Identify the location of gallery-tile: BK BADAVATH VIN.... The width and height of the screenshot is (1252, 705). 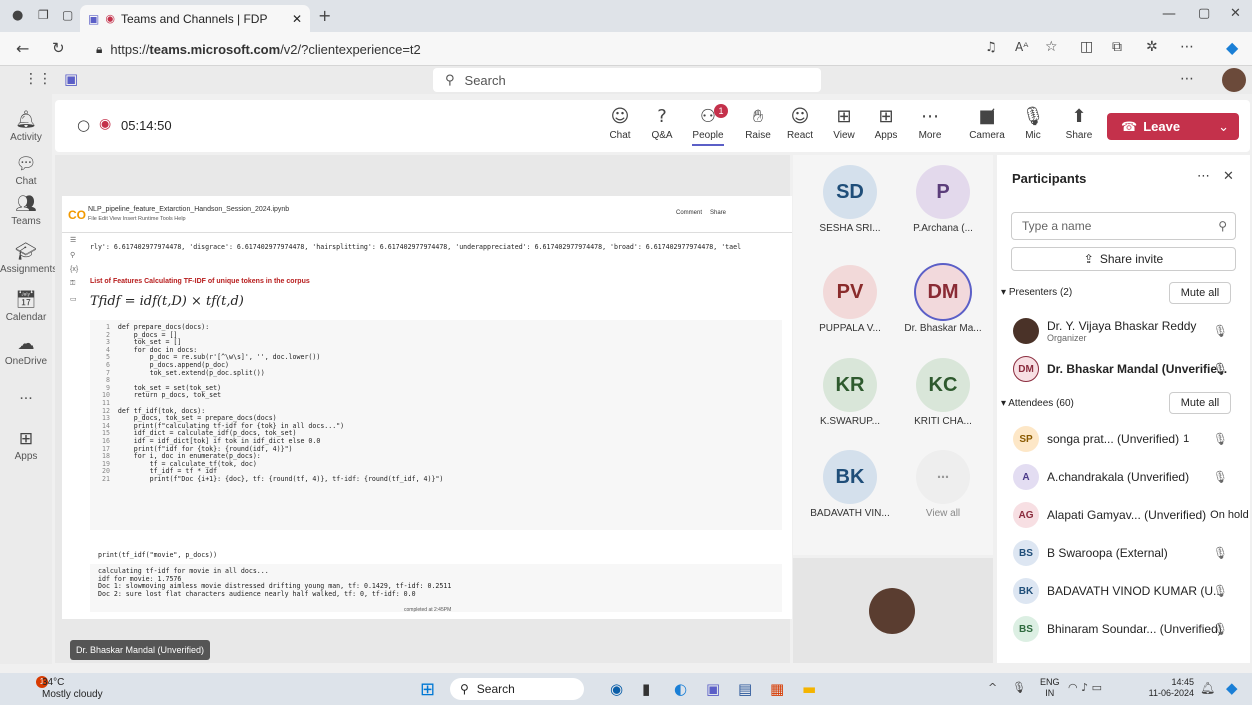
(850, 484).